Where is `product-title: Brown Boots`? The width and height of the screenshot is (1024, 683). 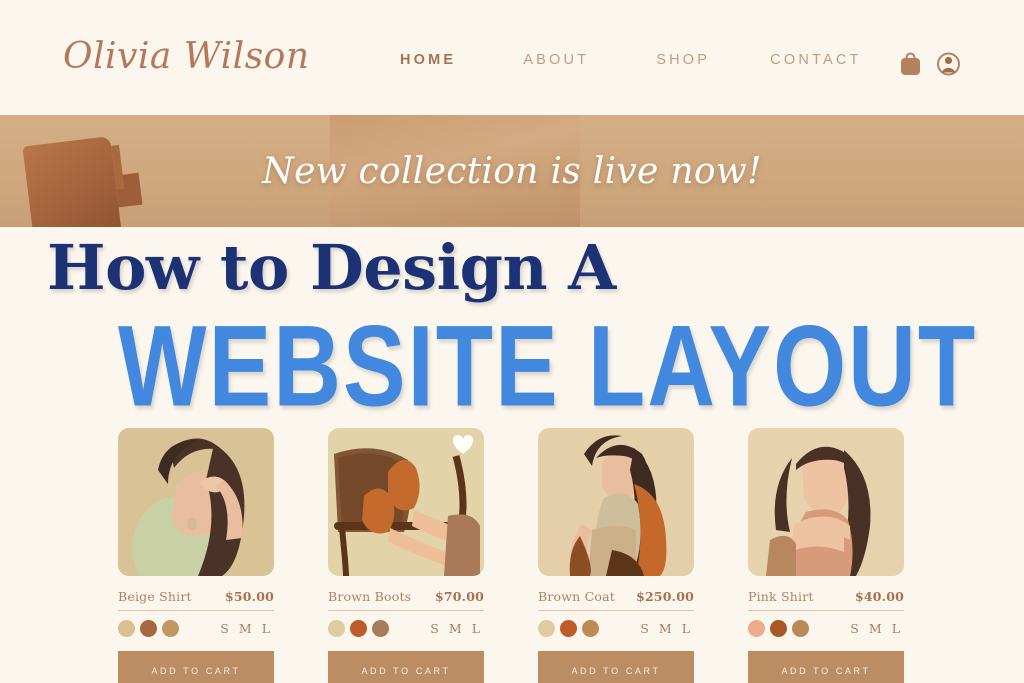
product-title: Brown Boots is located at coordinates (370, 596).